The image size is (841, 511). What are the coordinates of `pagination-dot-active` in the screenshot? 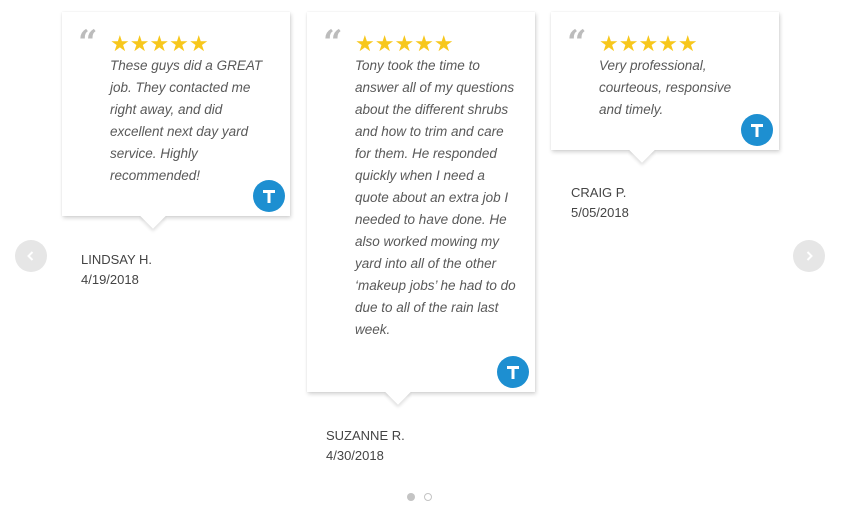 It's located at (411, 497).